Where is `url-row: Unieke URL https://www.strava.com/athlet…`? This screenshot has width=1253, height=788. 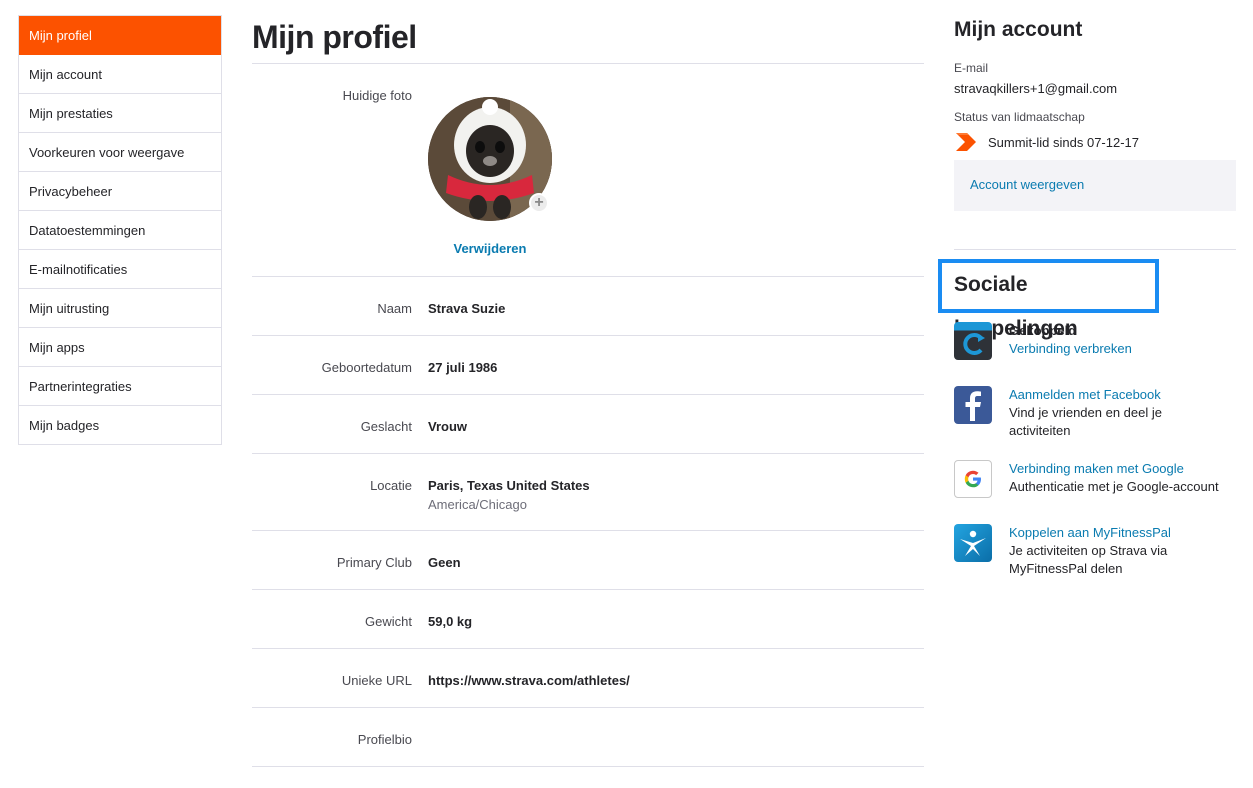
url-row: Unieke URL https://www.strava.com/athlet… is located at coordinates (588, 678).